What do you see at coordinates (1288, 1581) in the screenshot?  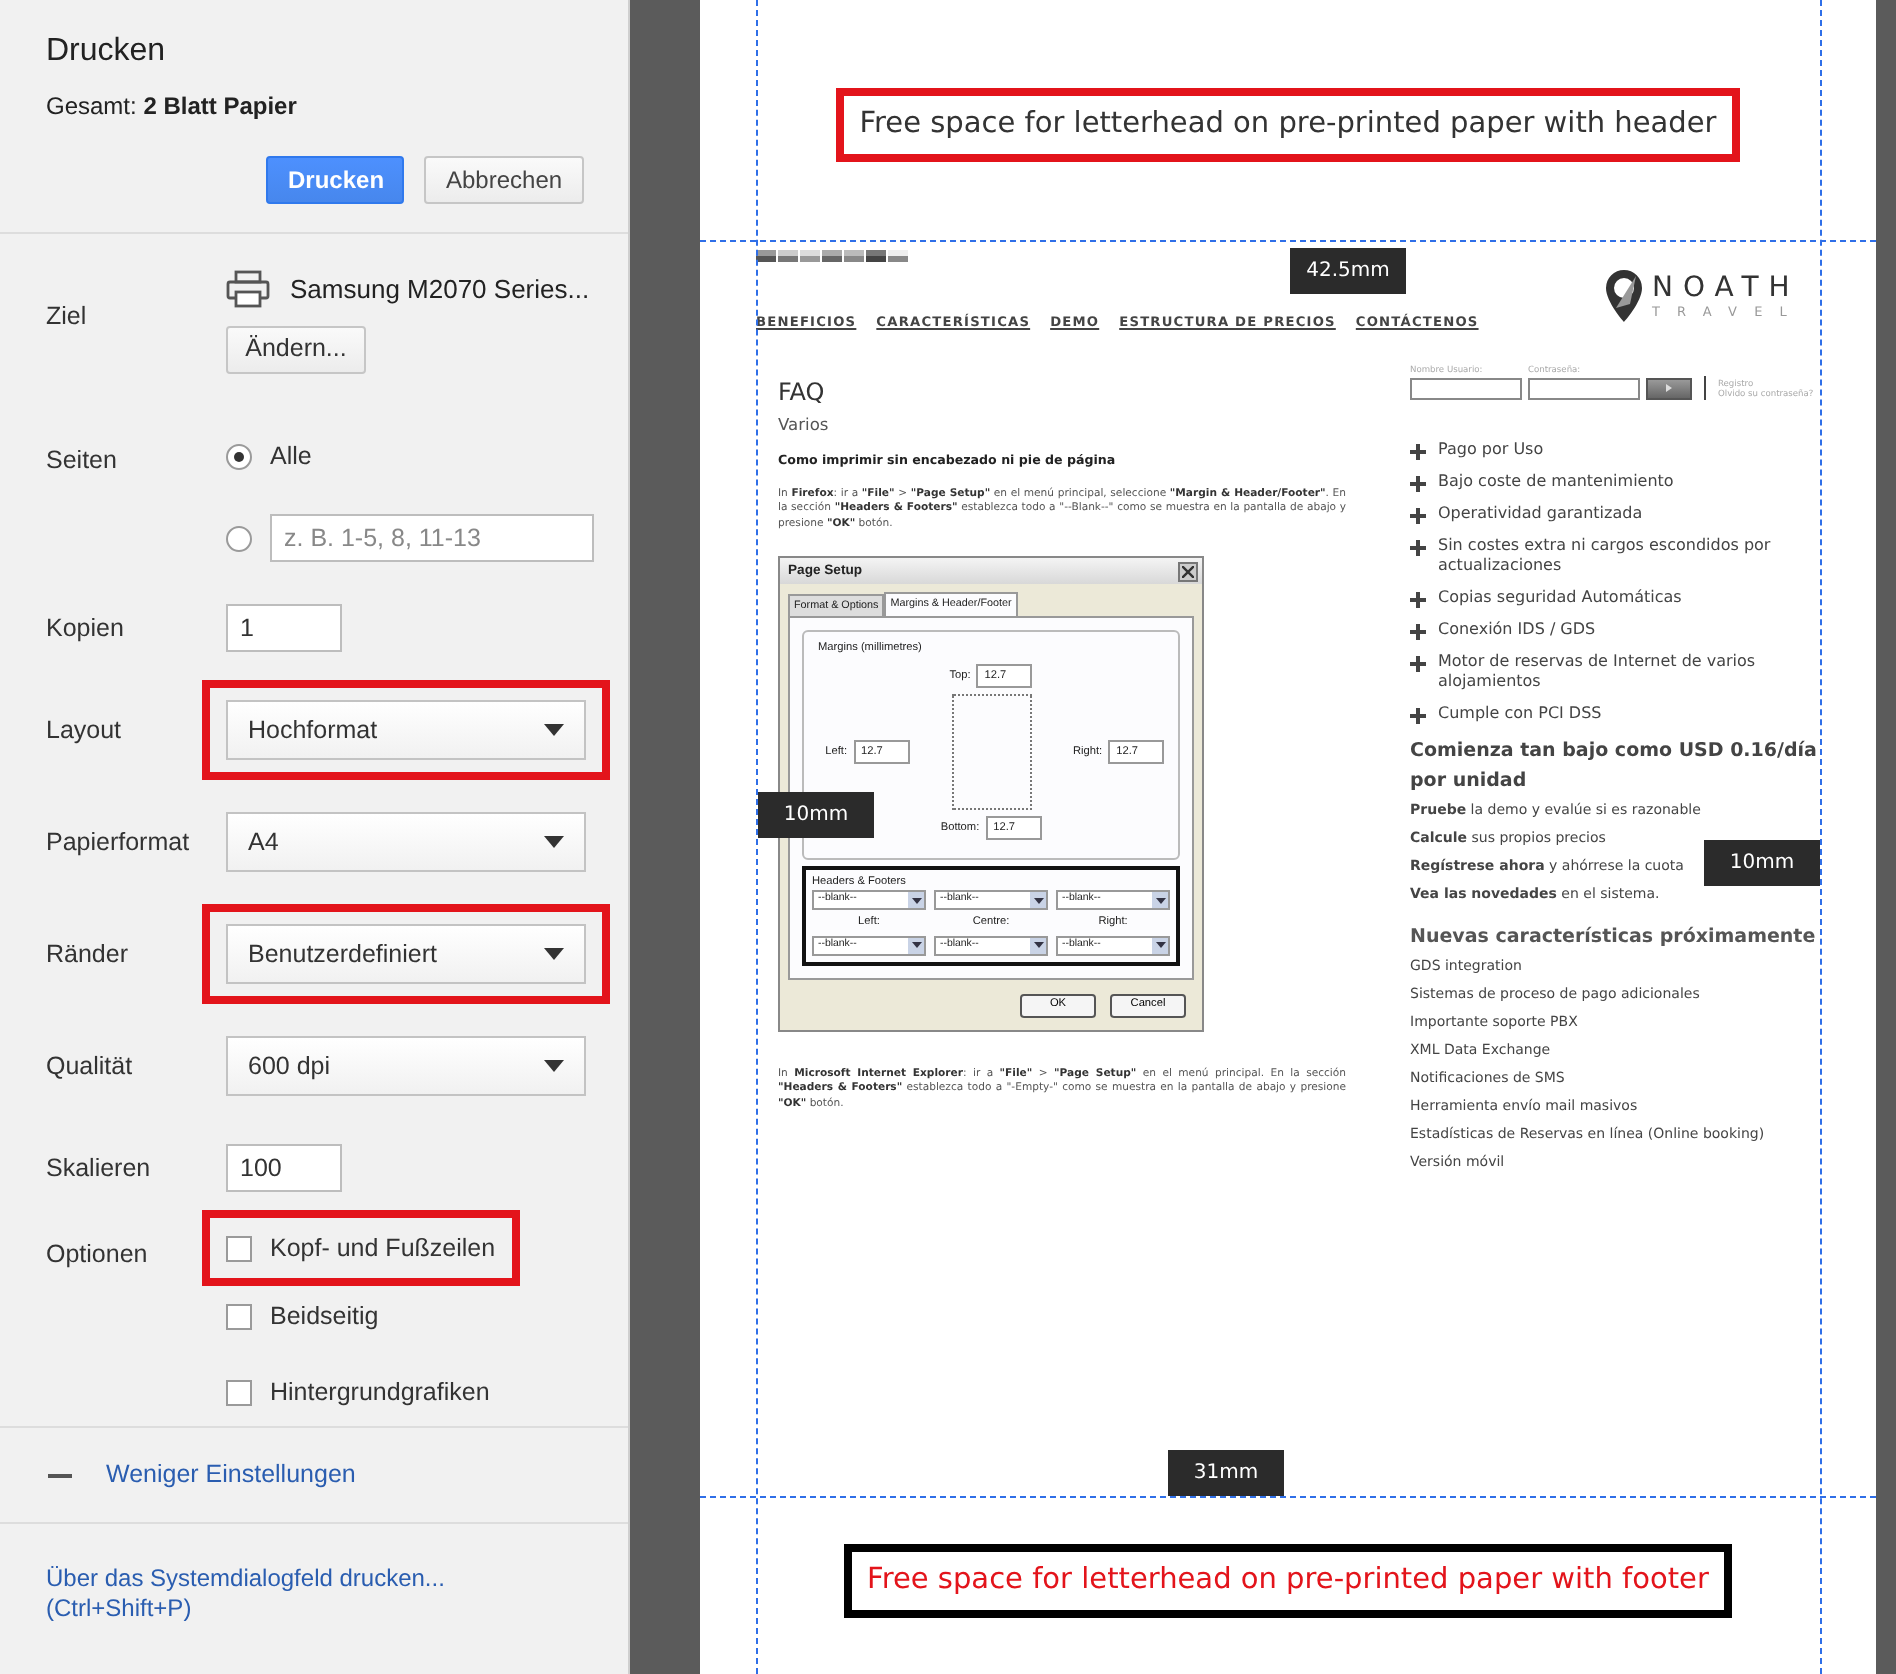 I see `letterhead-note: Free space for letterhead on pre-printed paper with footer` at bounding box center [1288, 1581].